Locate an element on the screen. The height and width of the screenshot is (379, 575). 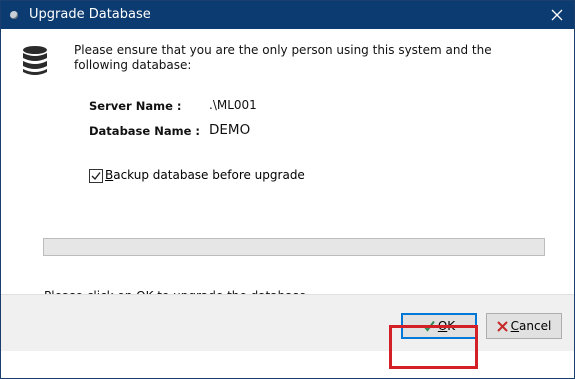
close-icon is located at coordinates (557, 15).